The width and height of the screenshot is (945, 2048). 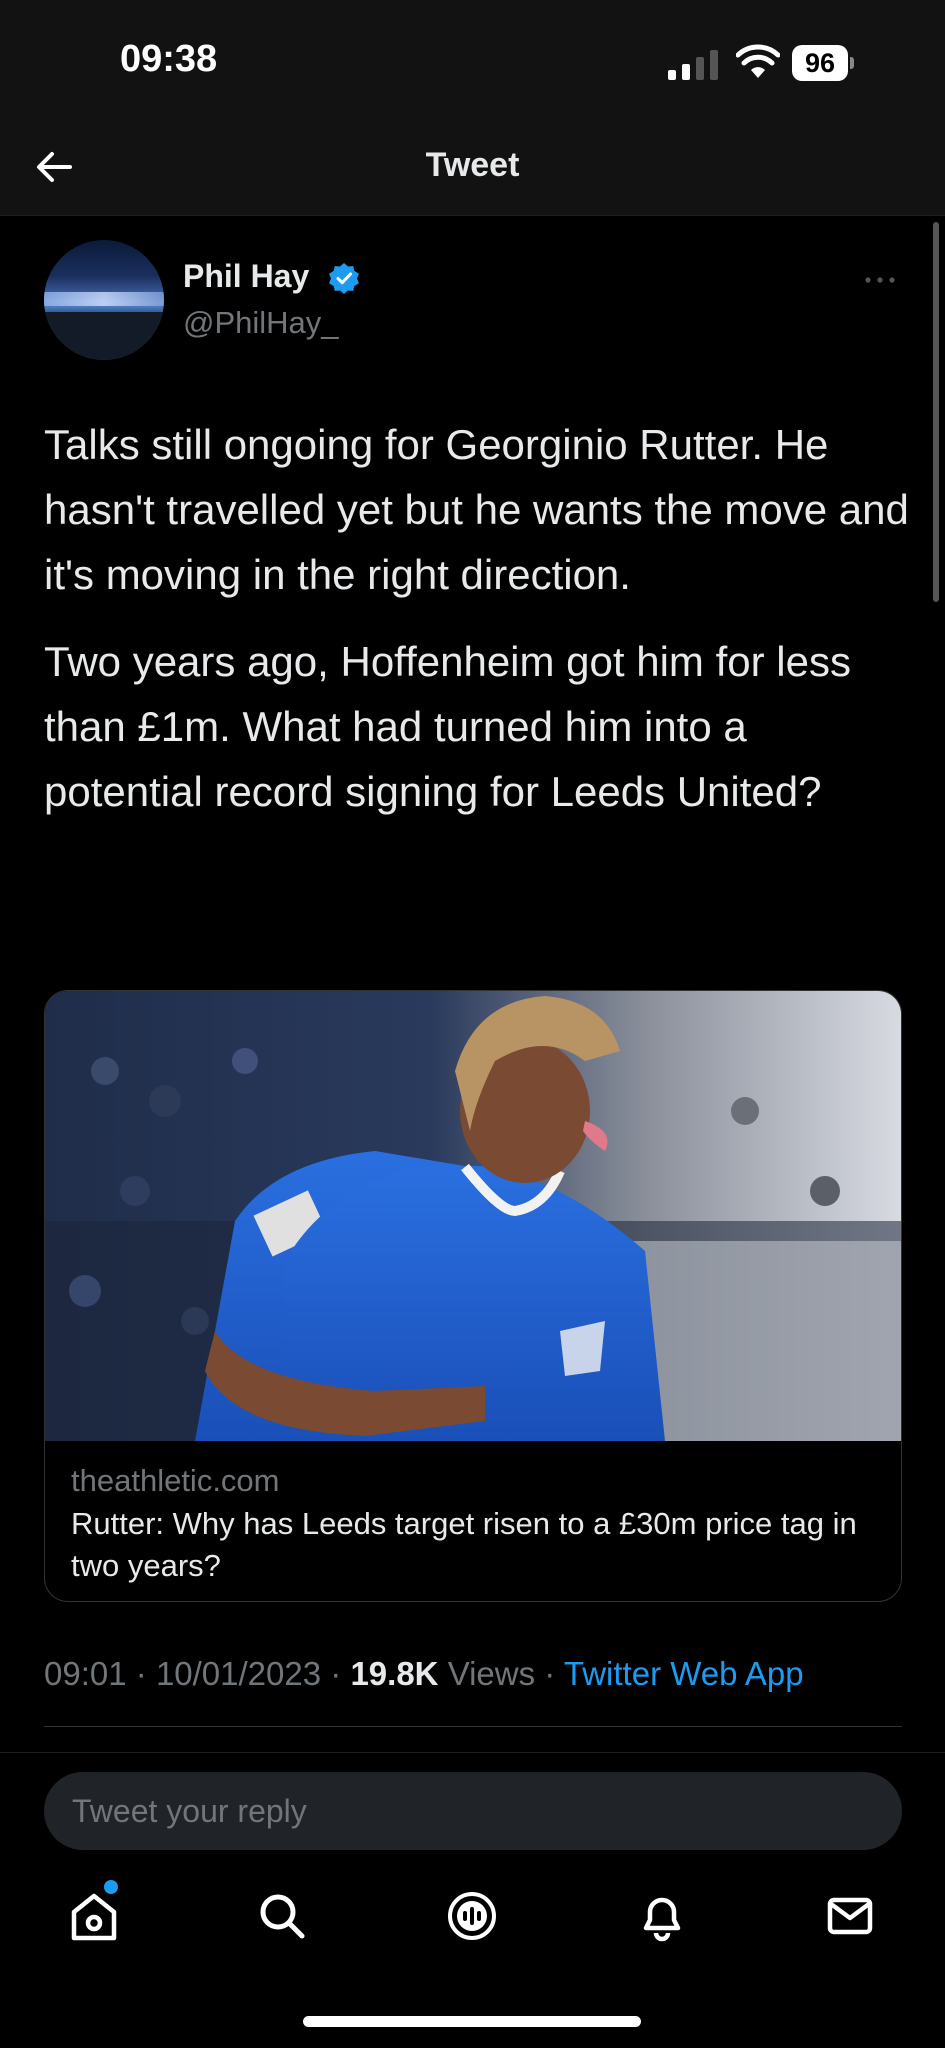 I want to click on reply-input, so click(x=473, y=1811).